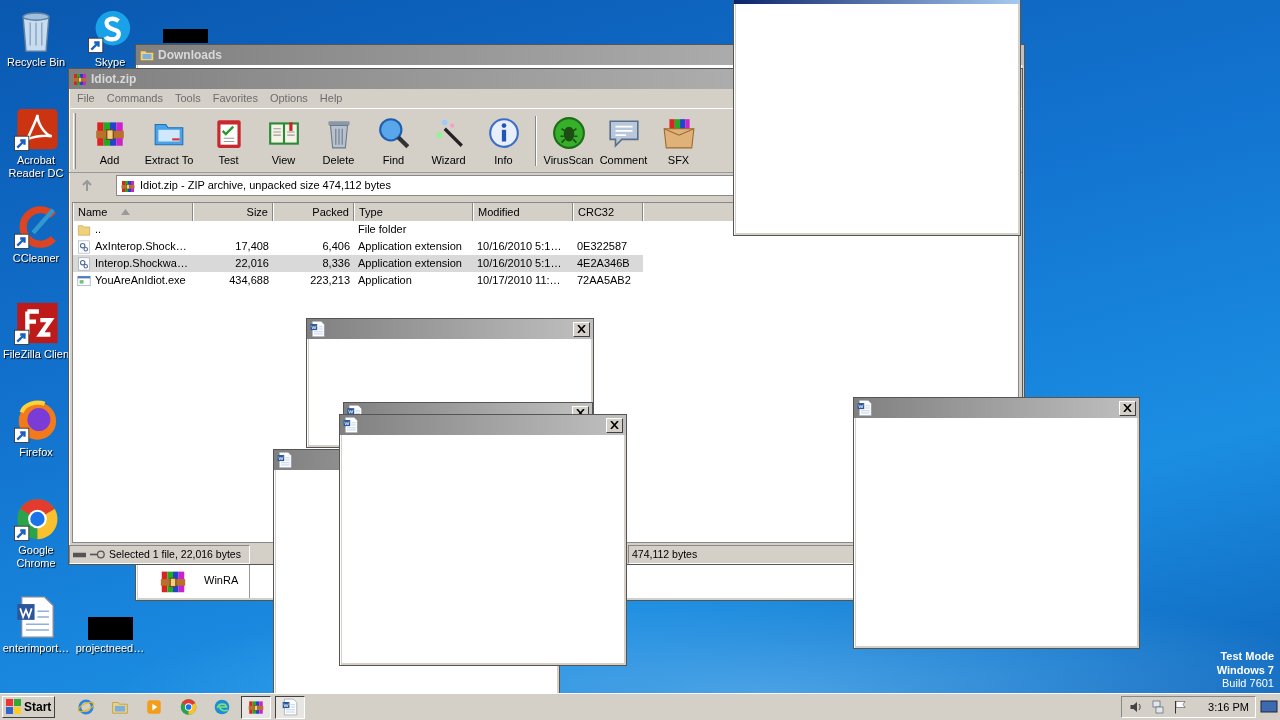 The height and width of the screenshot is (720, 1280). I want to click on toolbar-button: Find, so click(393, 141).